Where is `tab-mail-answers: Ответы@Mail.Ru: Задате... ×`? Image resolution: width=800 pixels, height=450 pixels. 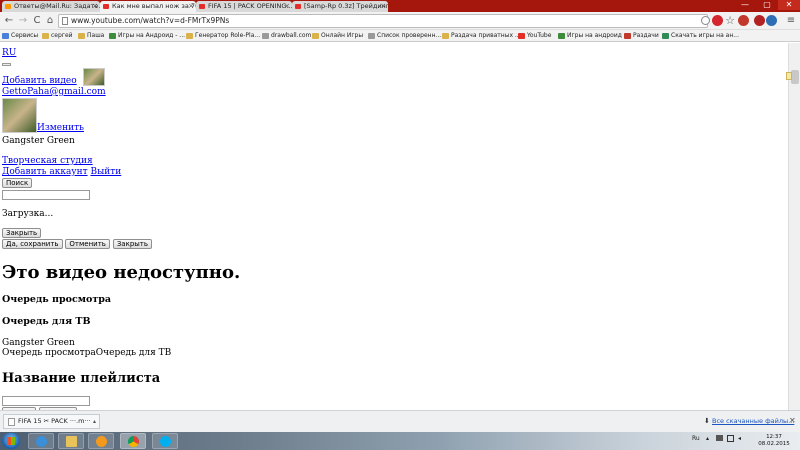
tab-mail-answers: Ответы@Mail.Ru: Задате... × is located at coordinates (51, 6).